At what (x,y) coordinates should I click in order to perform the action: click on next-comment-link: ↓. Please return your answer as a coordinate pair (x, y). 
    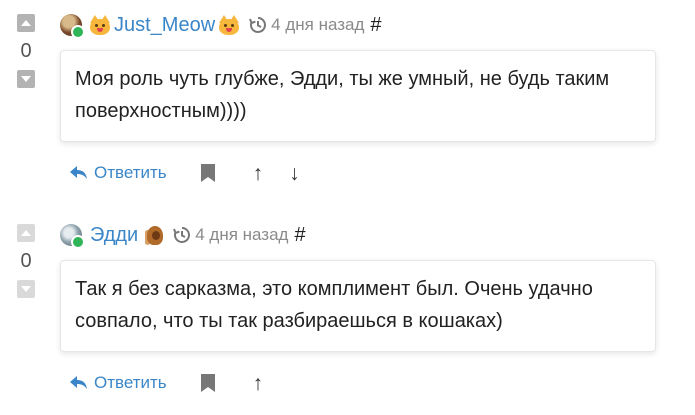
    Looking at the image, I should click on (294, 173).